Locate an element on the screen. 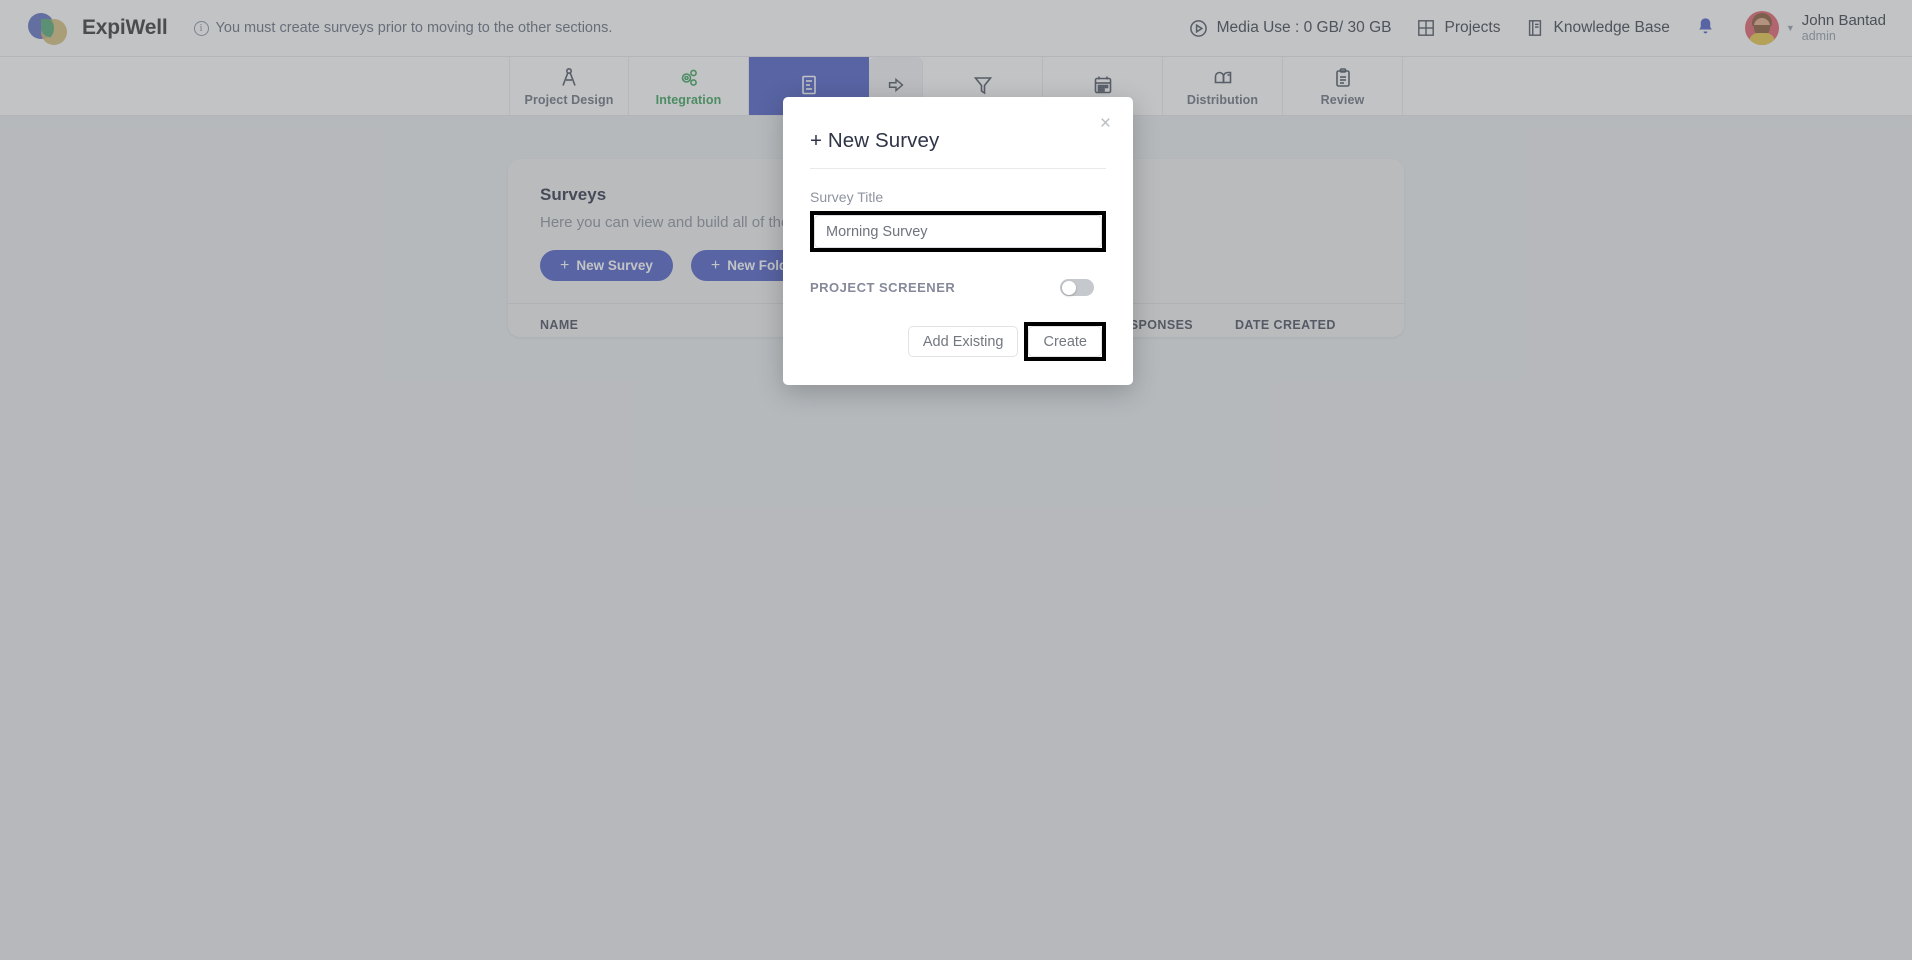  survey-title-input is located at coordinates (958, 231).